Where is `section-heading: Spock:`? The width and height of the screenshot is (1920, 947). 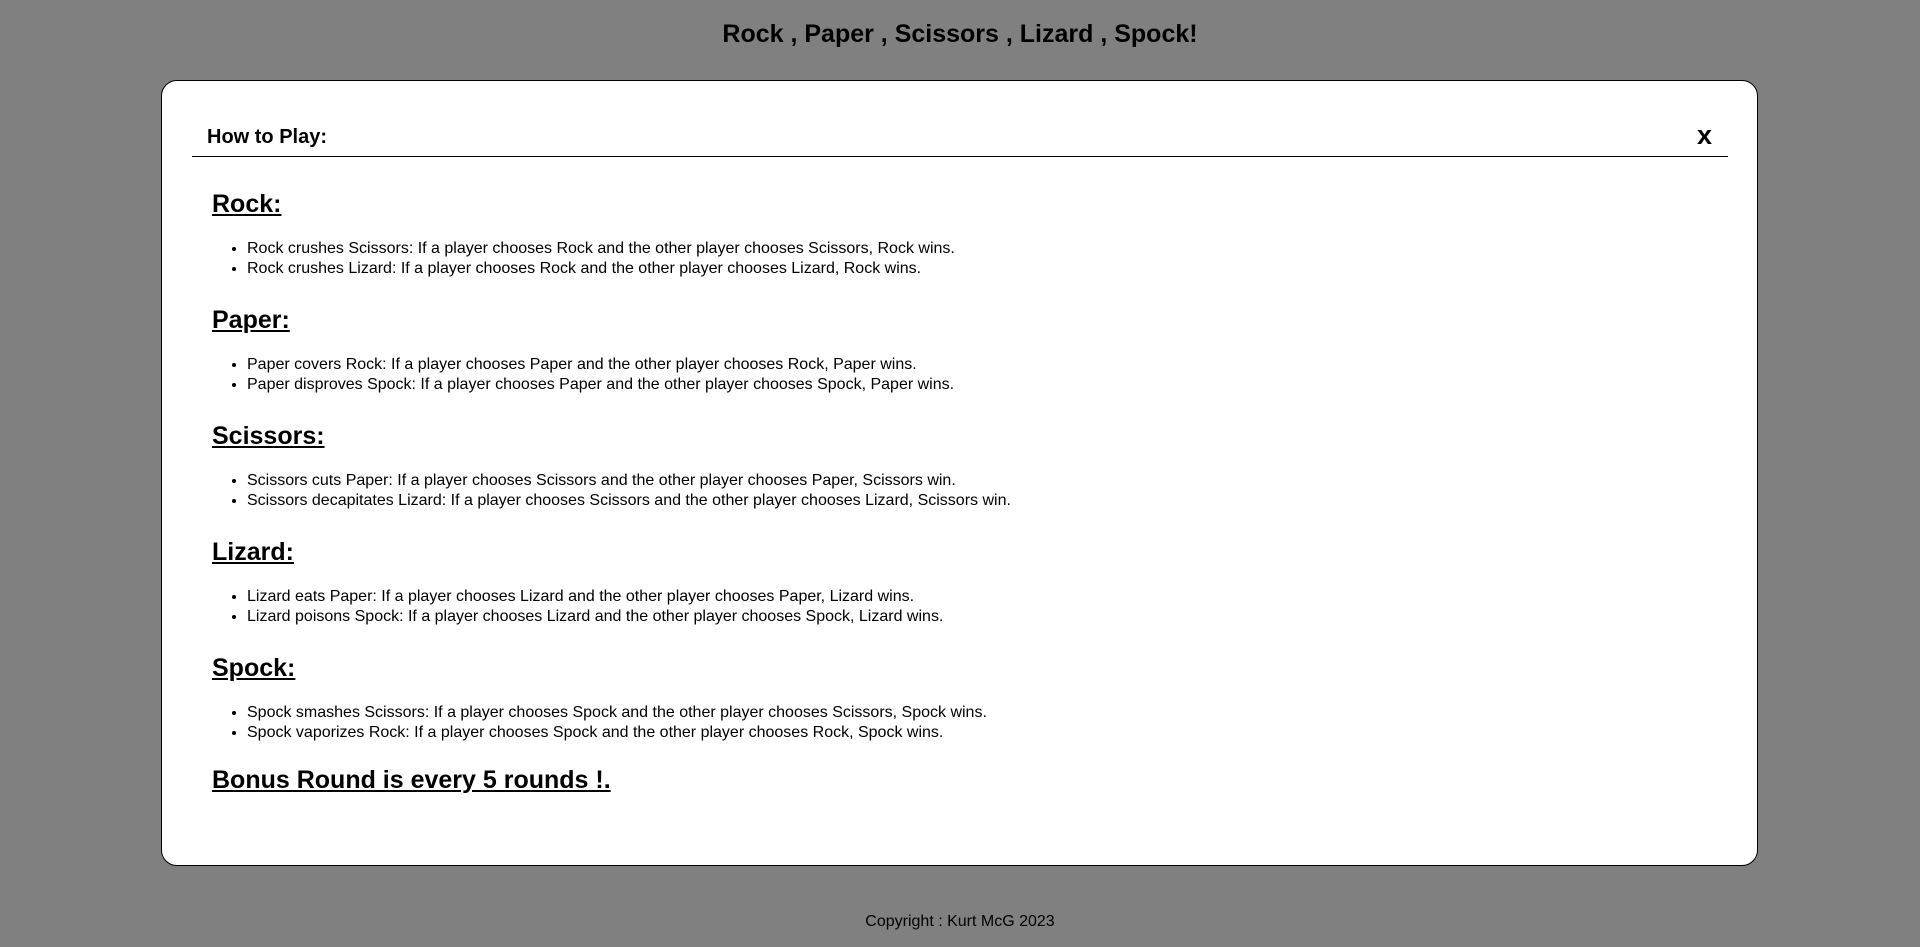 section-heading: Spock: is located at coordinates (254, 668).